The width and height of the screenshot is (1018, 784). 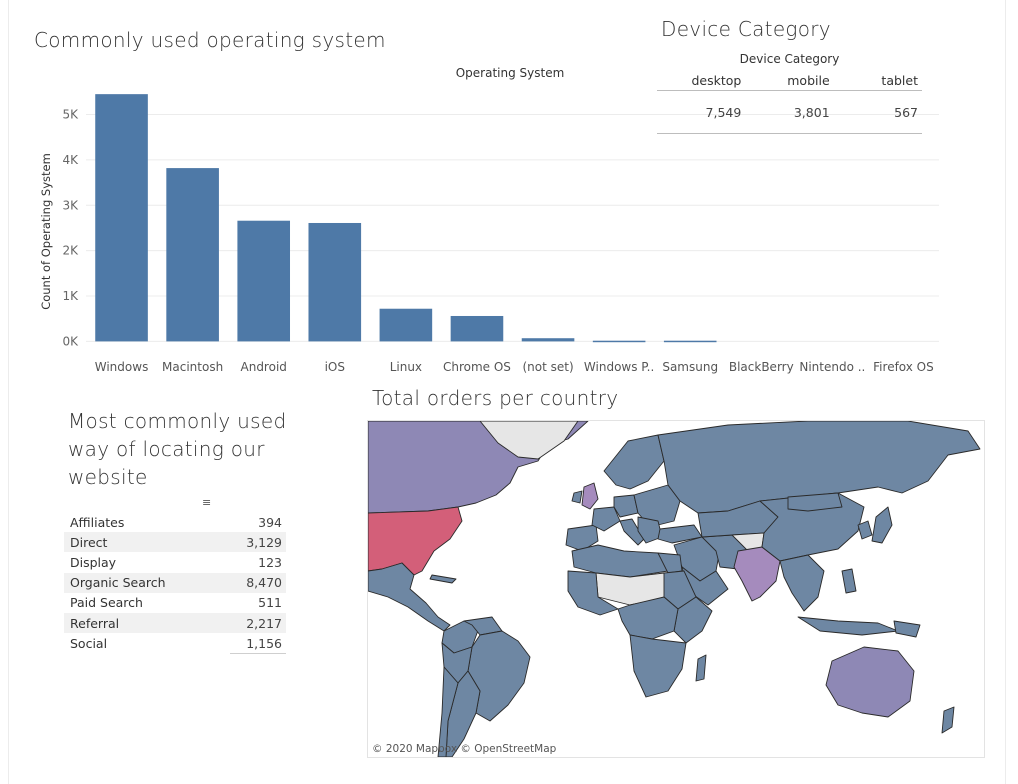 I want to click on y-tick-label: 0K, so click(x=70, y=341).